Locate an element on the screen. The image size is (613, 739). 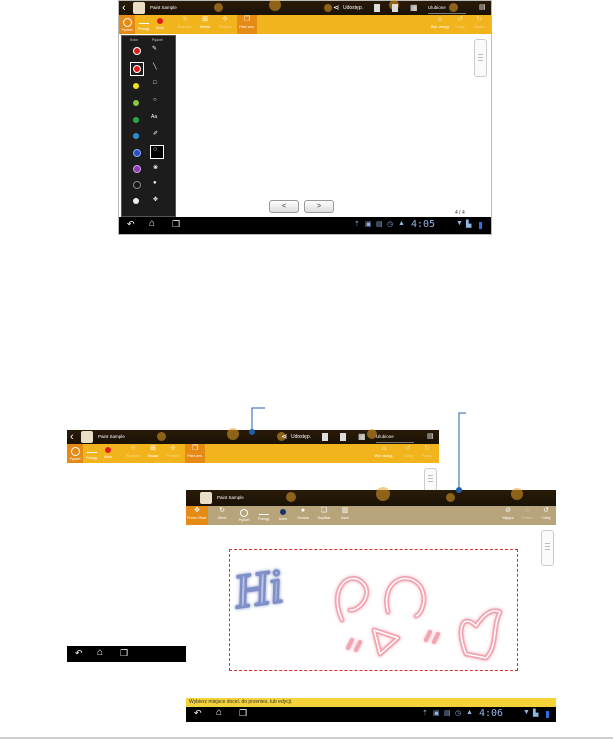
next-page-button: > is located at coordinates (319, 206).